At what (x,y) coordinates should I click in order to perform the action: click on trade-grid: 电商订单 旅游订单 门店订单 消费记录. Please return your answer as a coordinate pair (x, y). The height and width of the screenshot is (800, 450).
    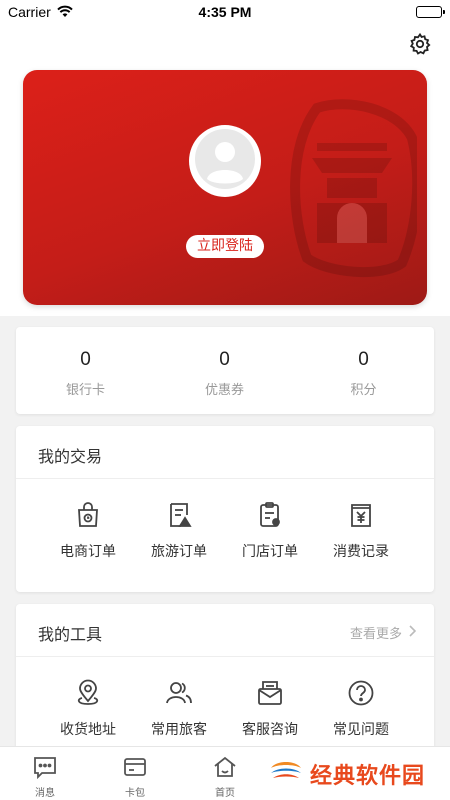
    Looking at the image, I should click on (225, 534).